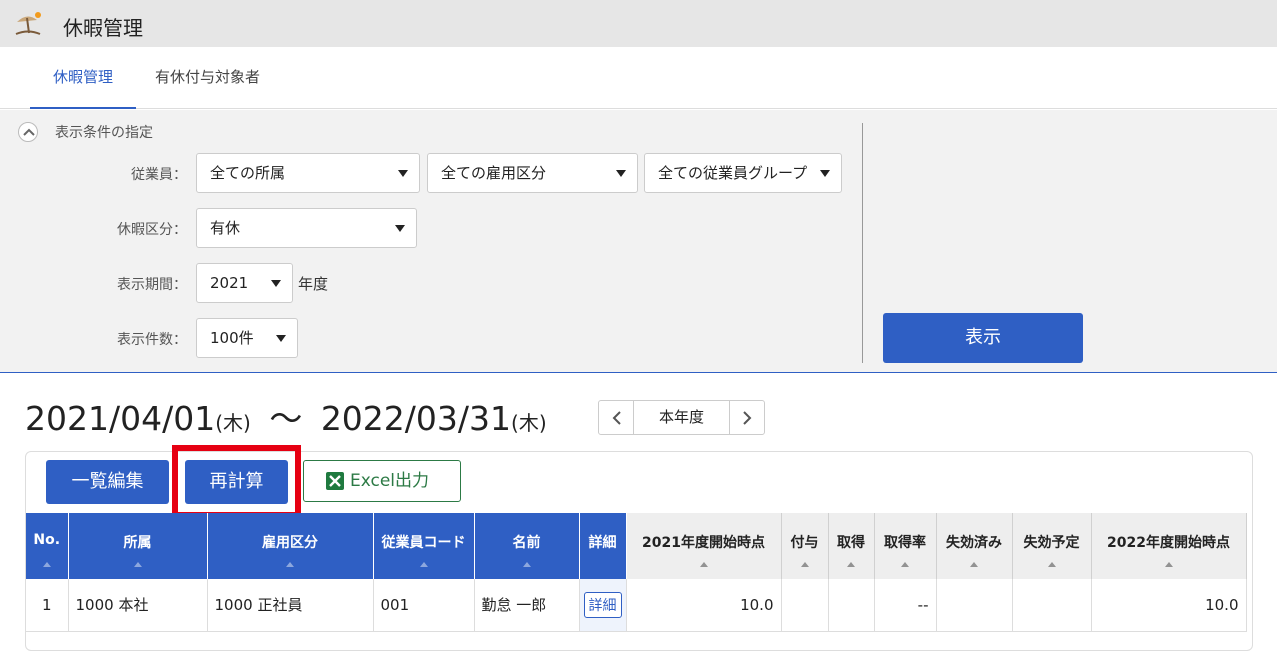 The height and width of the screenshot is (651, 1277). Describe the element at coordinates (638, 23) in the screenshot. I see `app-header: 休暇管理` at that location.